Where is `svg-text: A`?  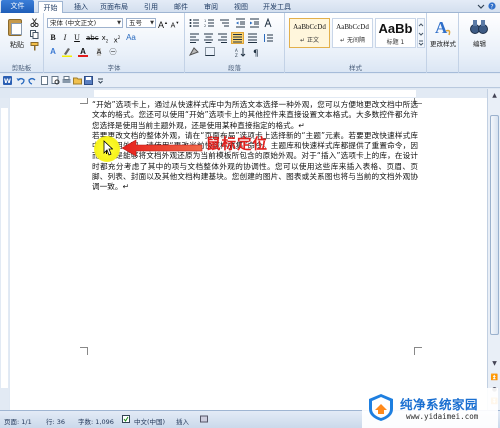
svg-text: A is located at coordinates (441, 27).